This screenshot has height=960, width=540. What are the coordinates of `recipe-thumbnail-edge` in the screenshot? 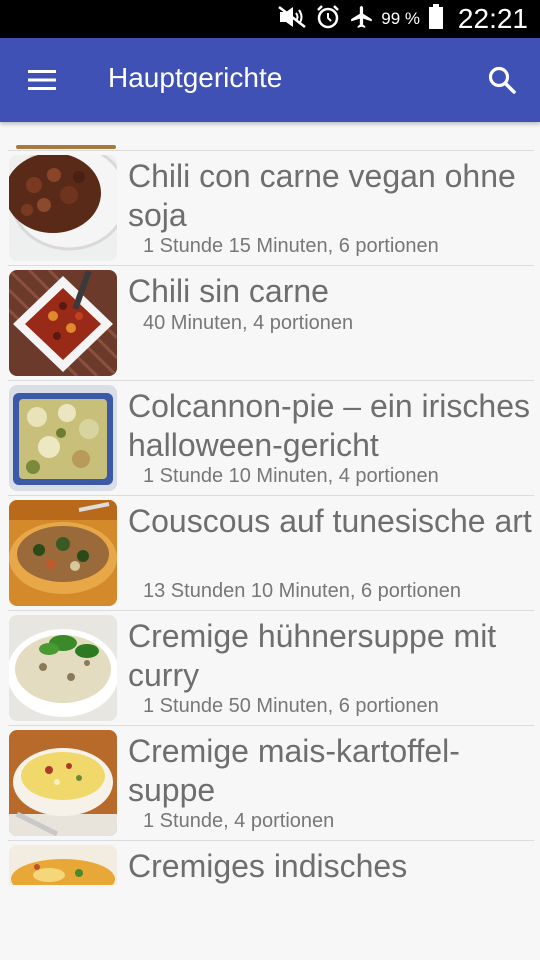 It's located at (66, 147).